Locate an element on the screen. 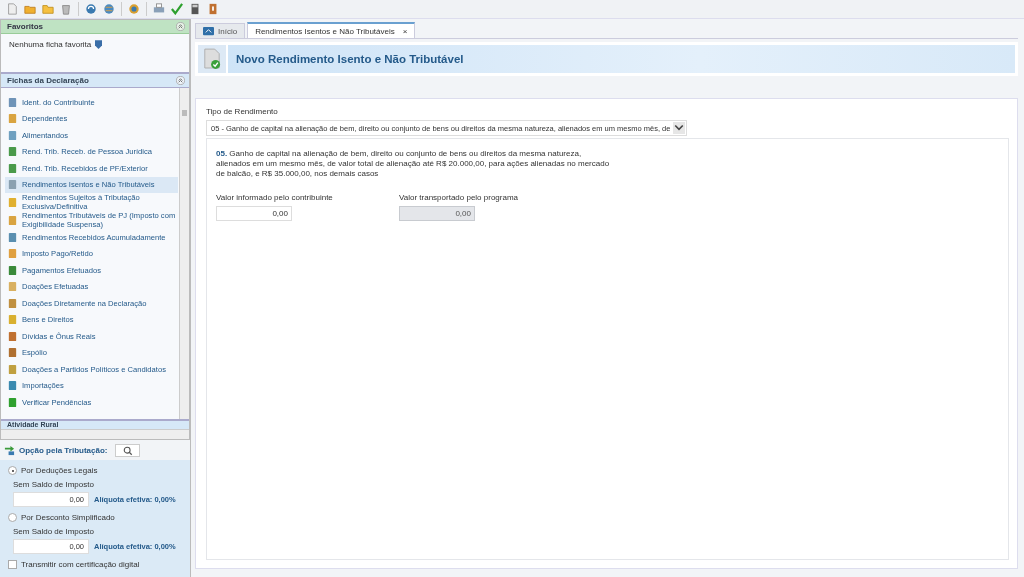 This screenshot has height=577, width=1024. favorites-header: Favoritos is located at coordinates (95, 27).